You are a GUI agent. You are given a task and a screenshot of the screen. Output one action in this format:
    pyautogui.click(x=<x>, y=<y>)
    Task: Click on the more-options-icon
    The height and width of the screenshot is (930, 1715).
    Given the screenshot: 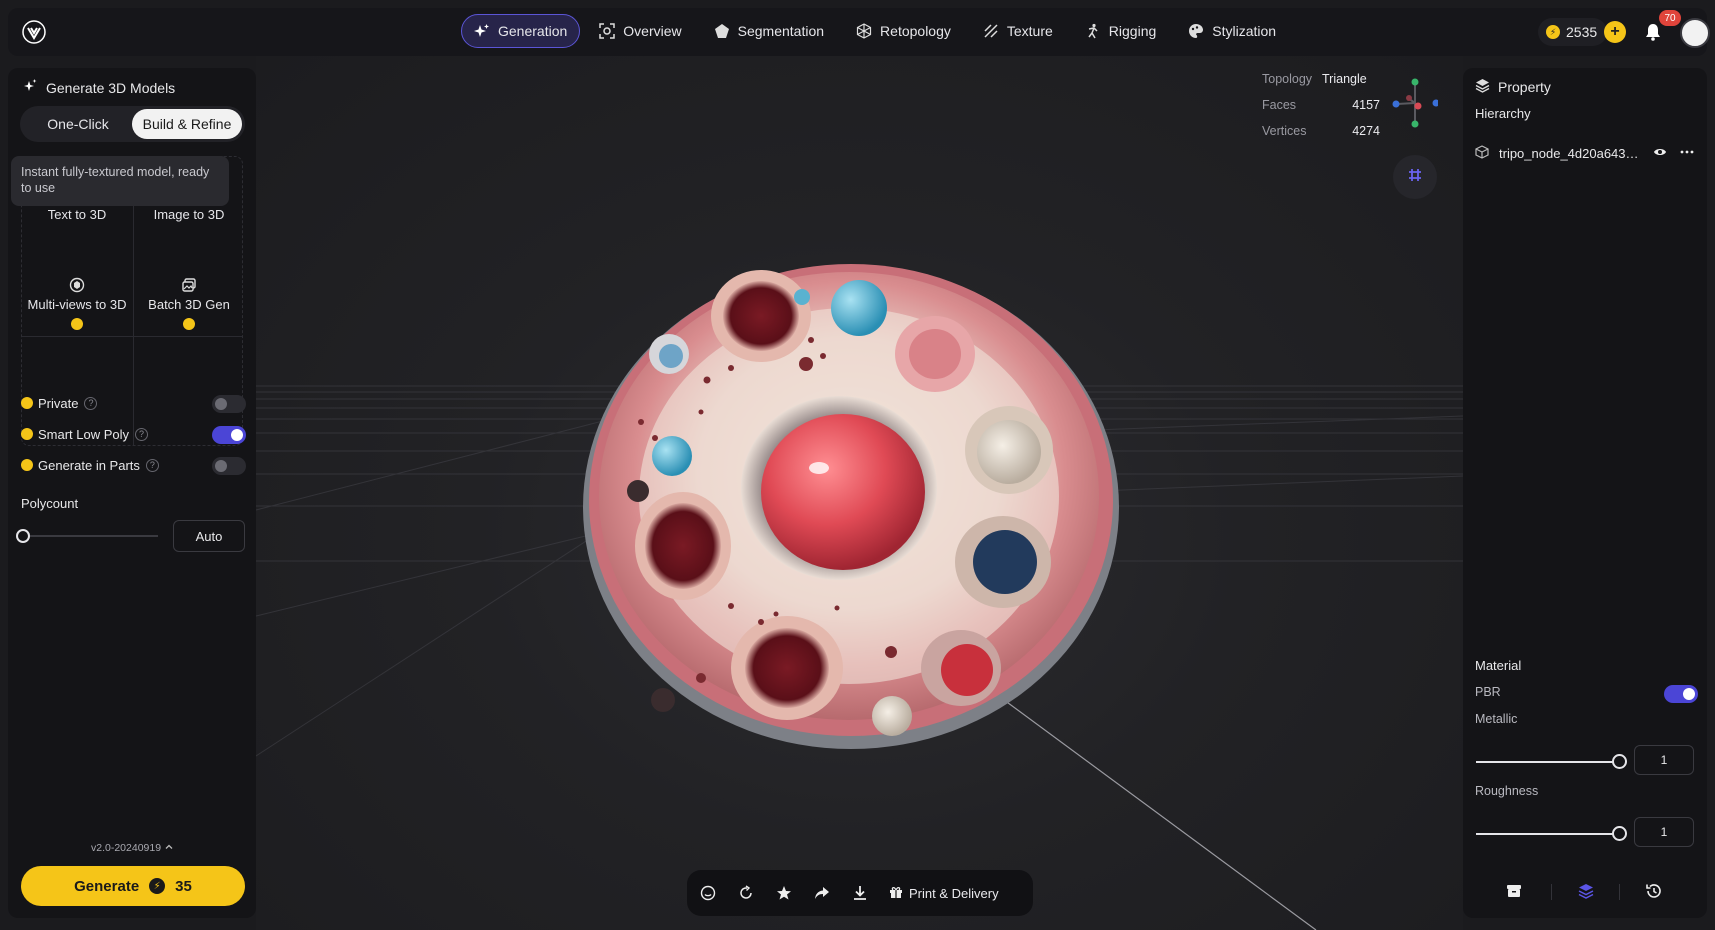 What is the action you would take?
    pyautogui.click(x=1687, y=153)
    